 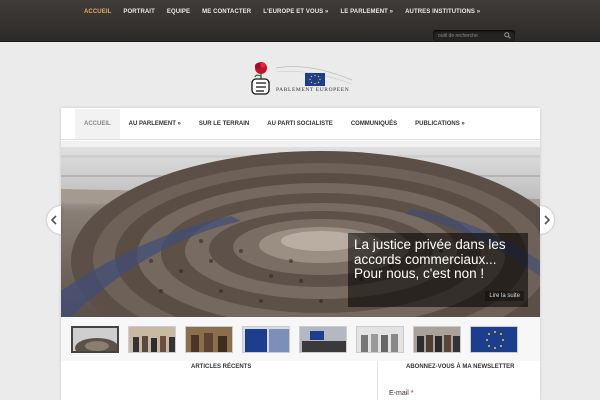 What do you see at coordinates (442, 12) in the screenshot?
I see `top-nav-institutions: AUTRES INSTITUTIONS »` at bounding box center [442, 12].